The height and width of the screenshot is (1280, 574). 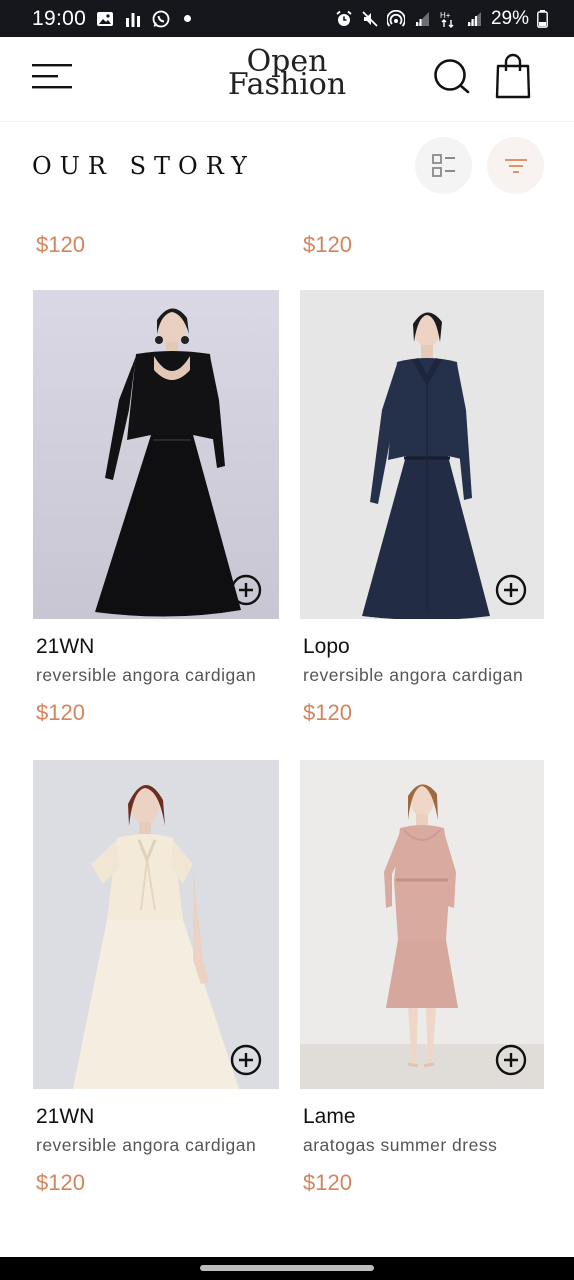 I want to click on status-bar: 19:00 H+ 29%, so click(x=287, y=18).